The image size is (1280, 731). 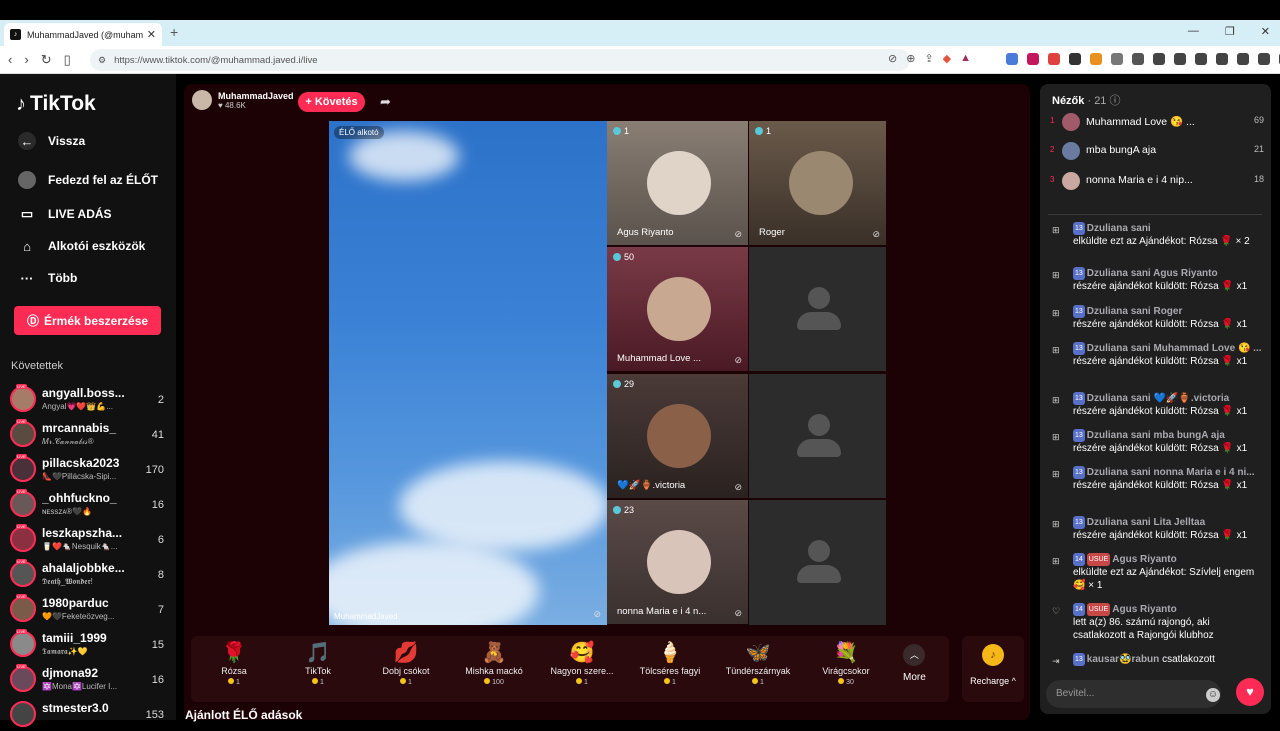 I want to click on zoom-icon: ⊕, so click(x=910, y=58).